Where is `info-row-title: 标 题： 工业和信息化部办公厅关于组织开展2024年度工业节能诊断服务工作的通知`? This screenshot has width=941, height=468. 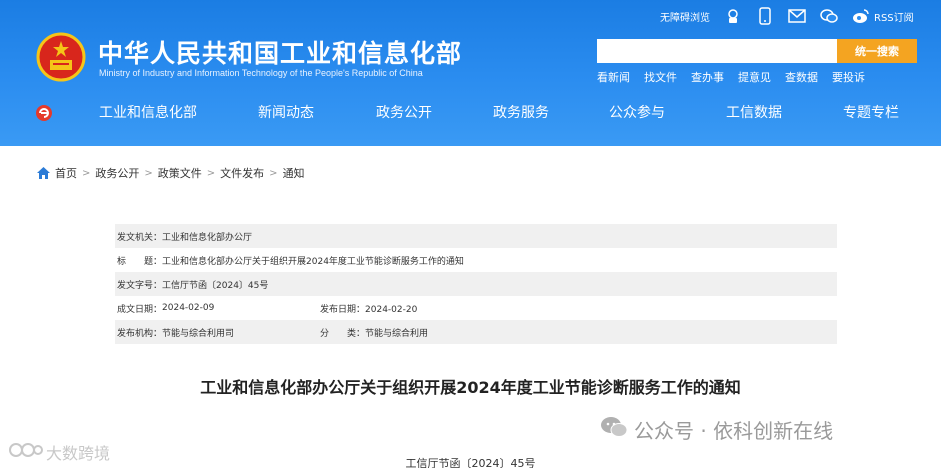 info-row-title: 标 题： 工业和信息化部办公厅关于组织开展2024年度工业节能诊断服务工作的通知 is located at coordinates (476, 260).